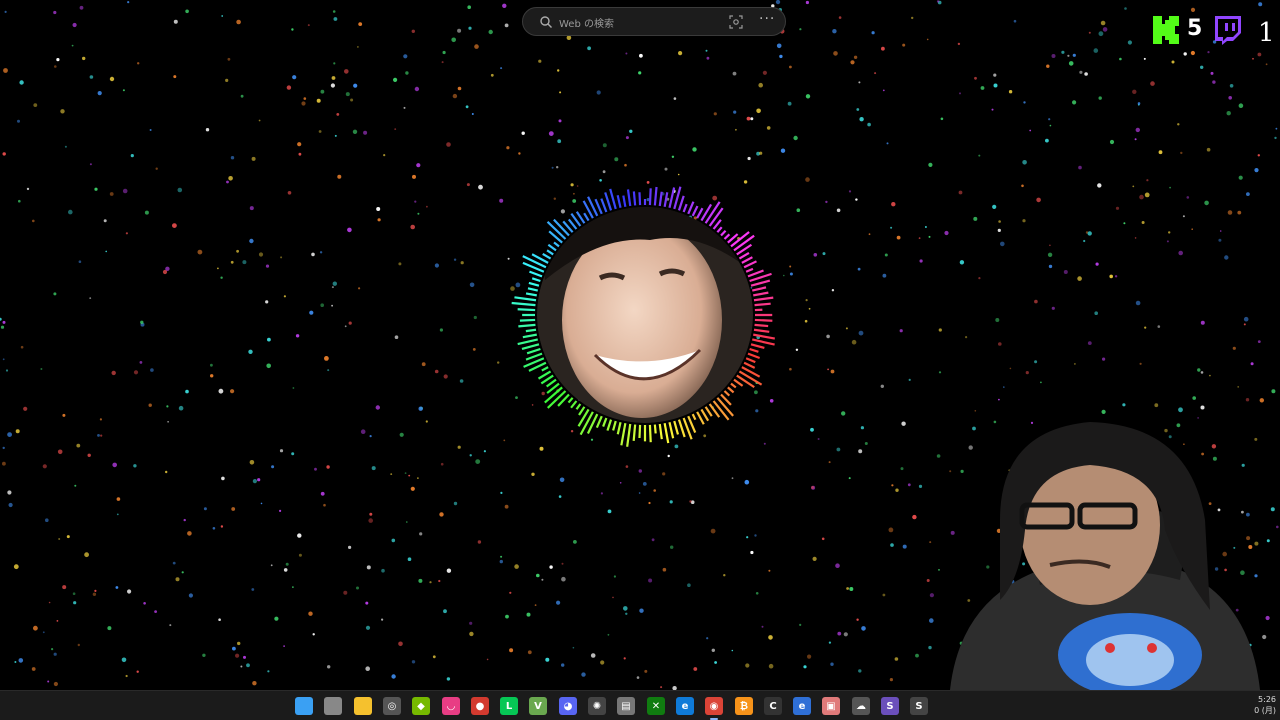 The height and width of the screenshot is (720, 1280). What do you see at coordinates (597, 706) in the screenshot?
I see `chatgpt-icon: ✺` at bounding box center [597, 706].